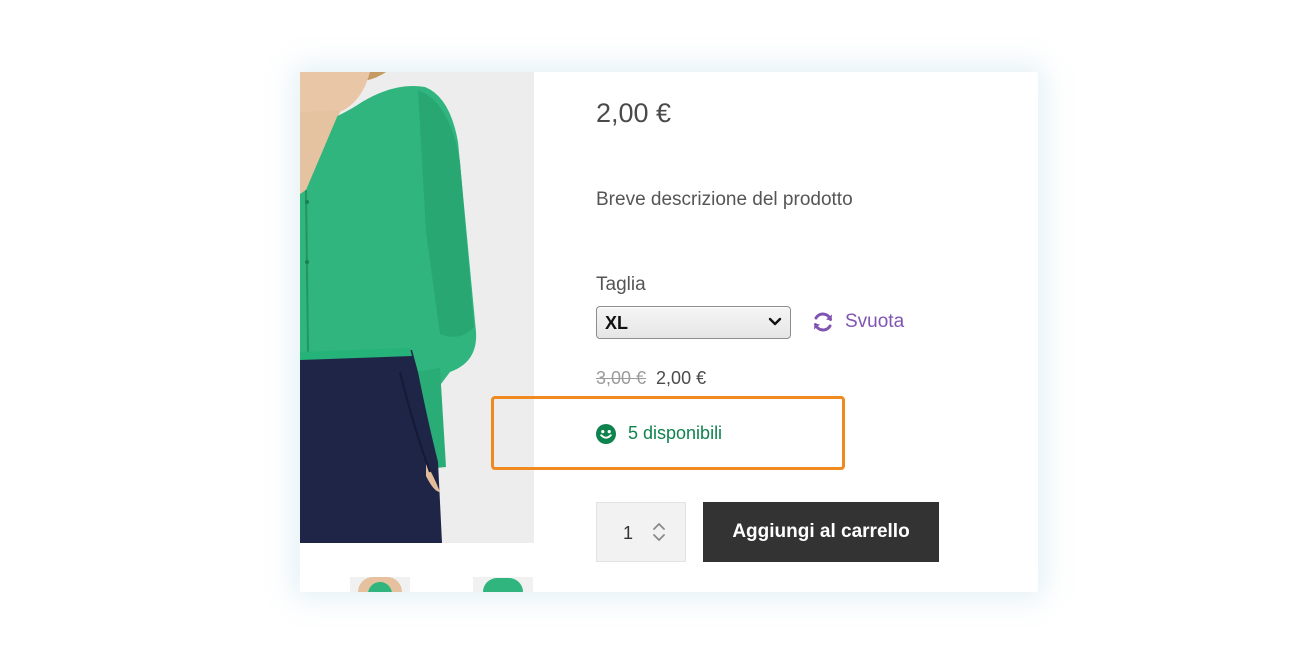 This screenshot has height=668, width=1300. Describe the element at coordinates (621, 284) in the screenshot. I see `size-label: Taglia` at that location.